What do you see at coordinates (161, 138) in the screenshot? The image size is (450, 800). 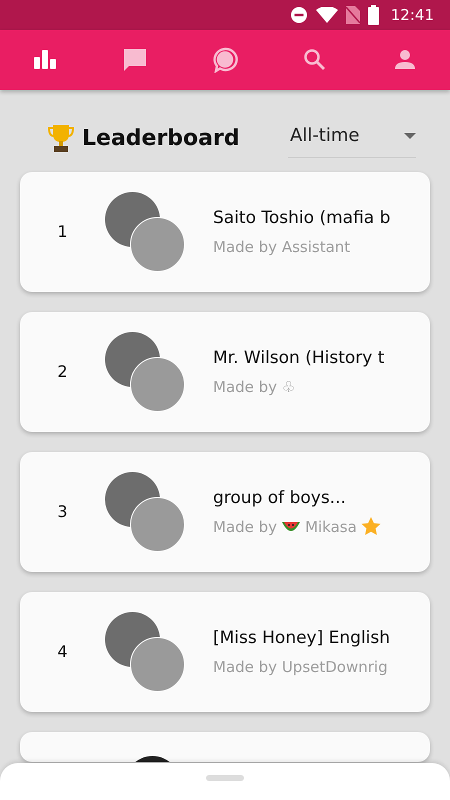 I see `leaderboard-title: Leaderboard` at bounding box center [161, 138].